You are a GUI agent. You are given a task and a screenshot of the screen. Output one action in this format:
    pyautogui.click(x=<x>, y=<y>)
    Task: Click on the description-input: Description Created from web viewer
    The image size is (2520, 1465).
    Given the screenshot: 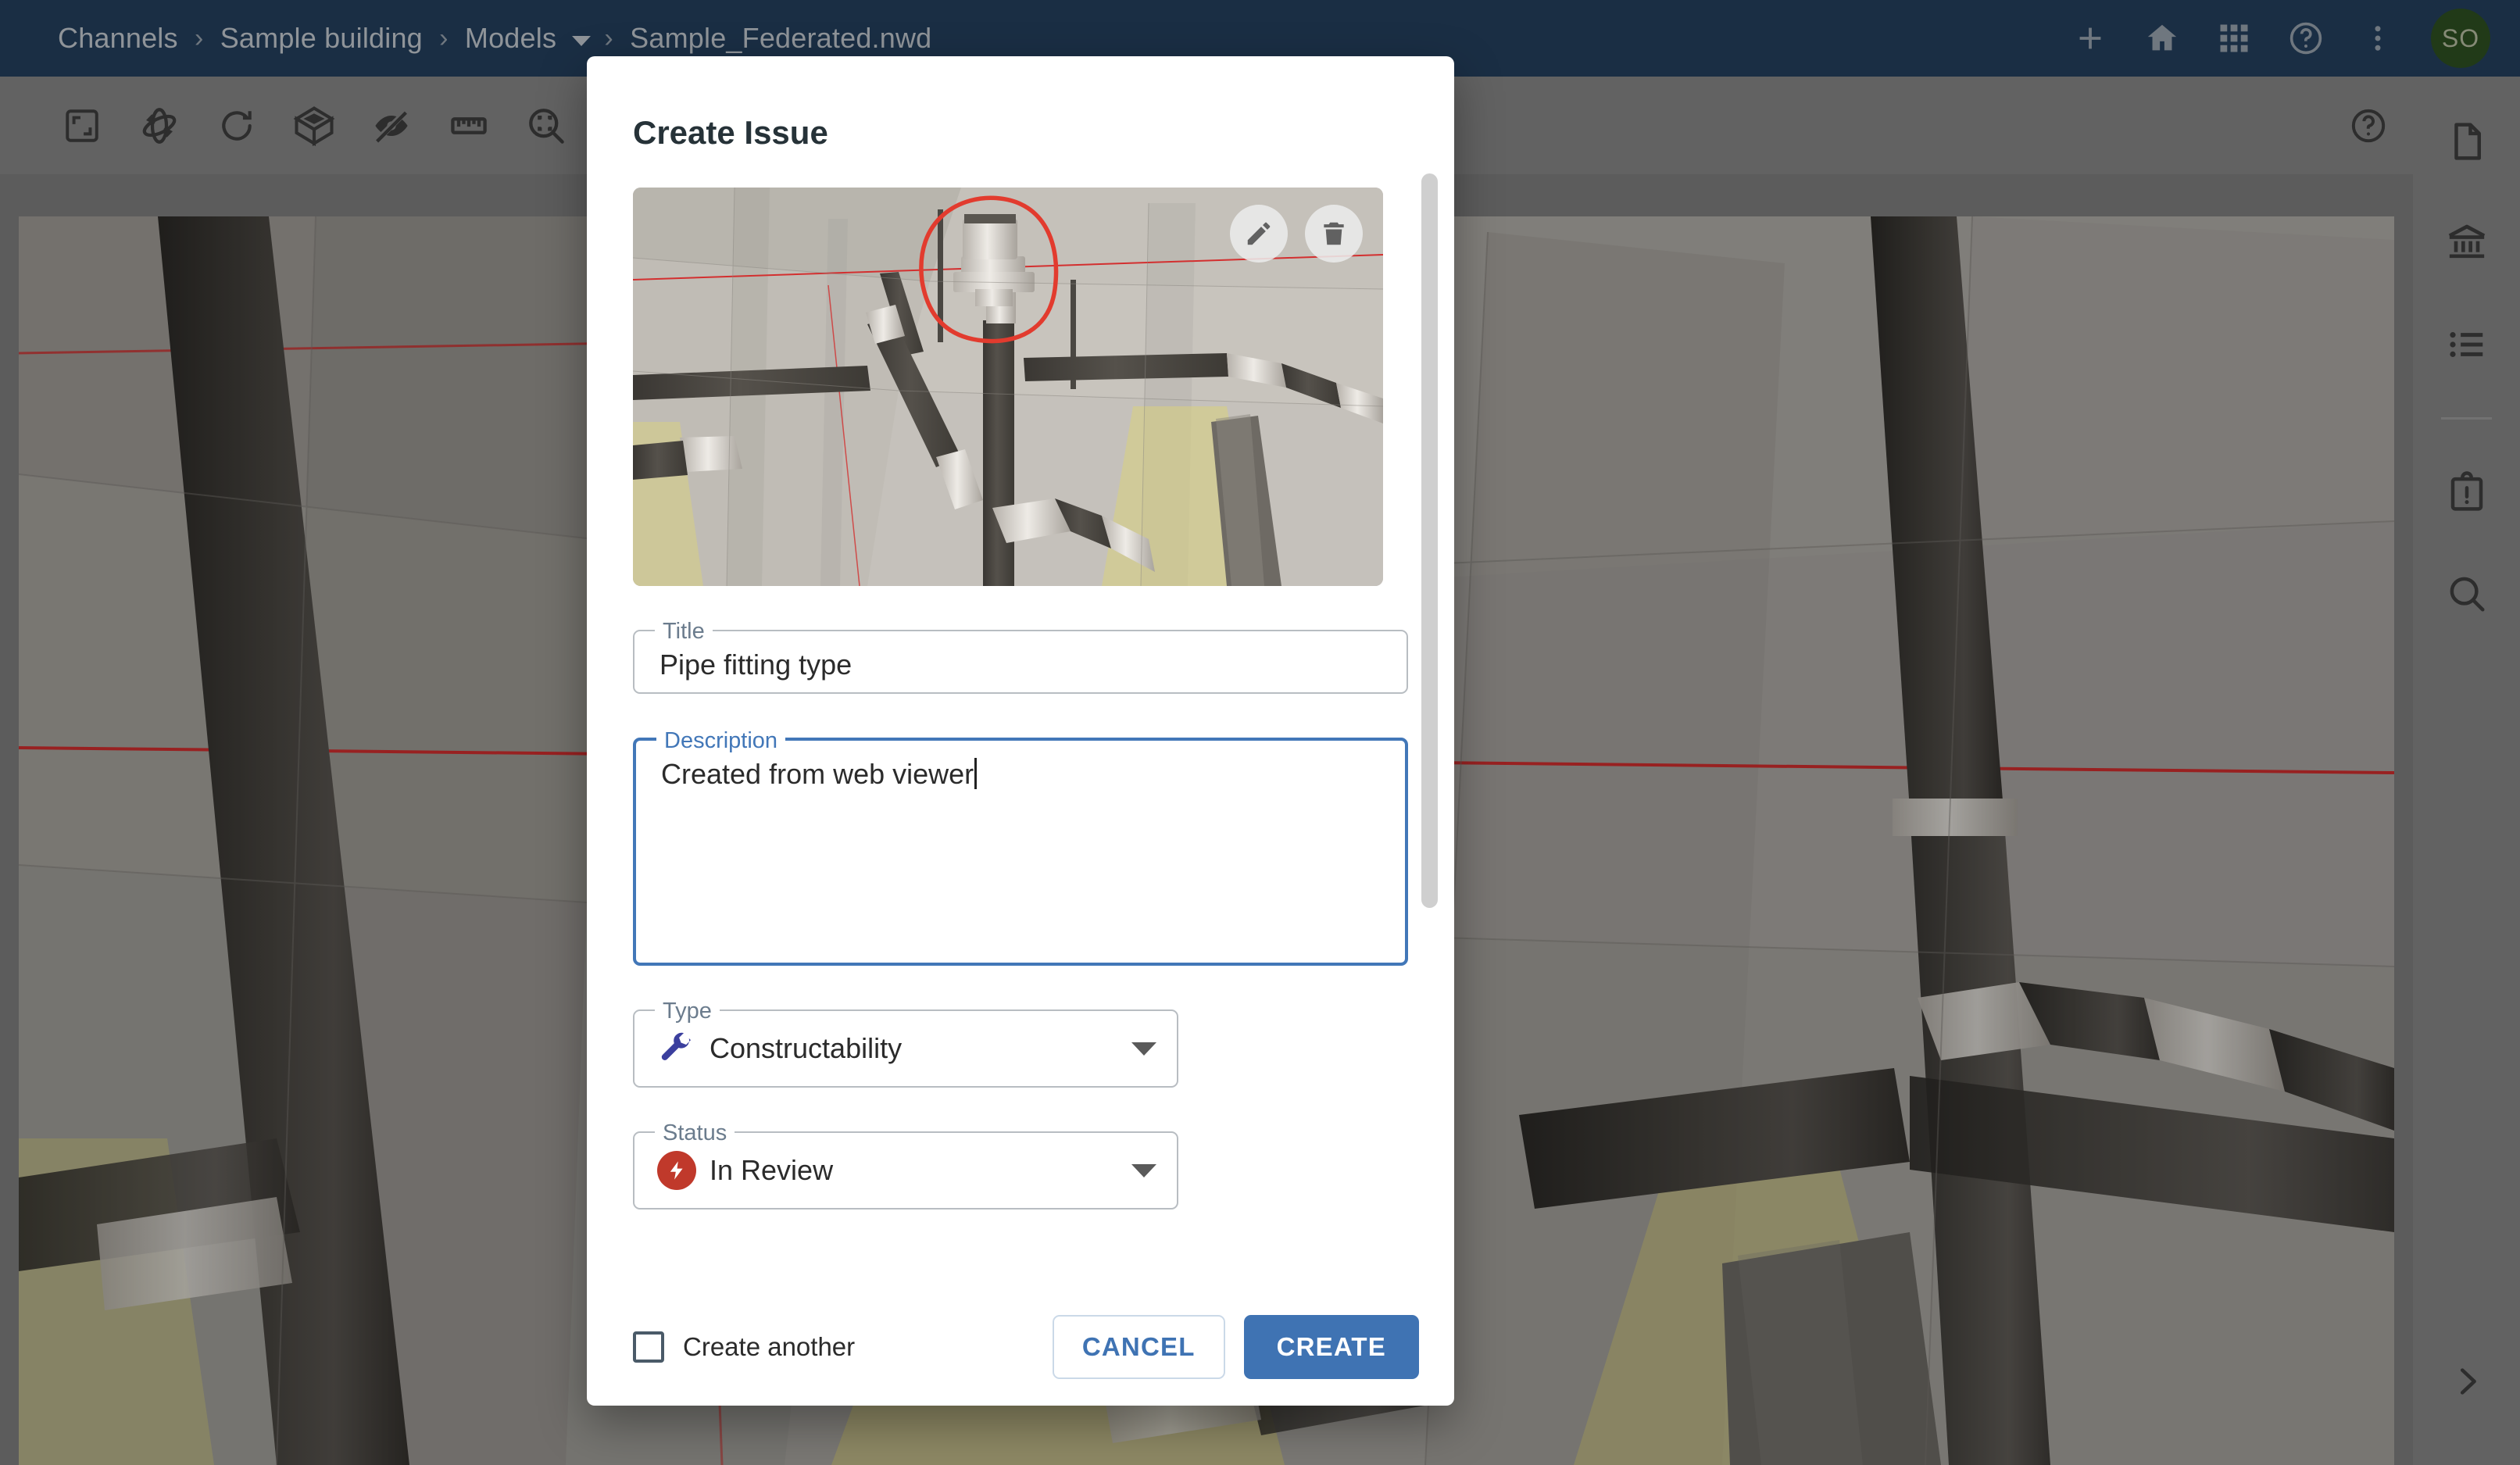 What is the action you would take?
    pyautogui.click(x=1020, y=846)
    